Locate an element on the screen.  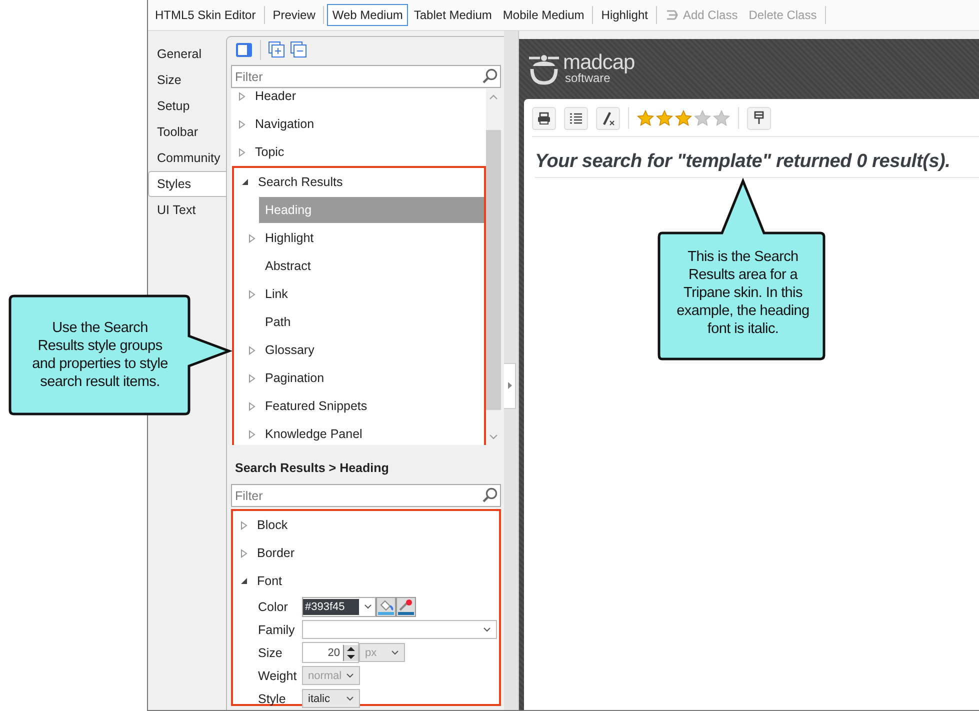
collapse-handle is located at coordinates (510, 385).